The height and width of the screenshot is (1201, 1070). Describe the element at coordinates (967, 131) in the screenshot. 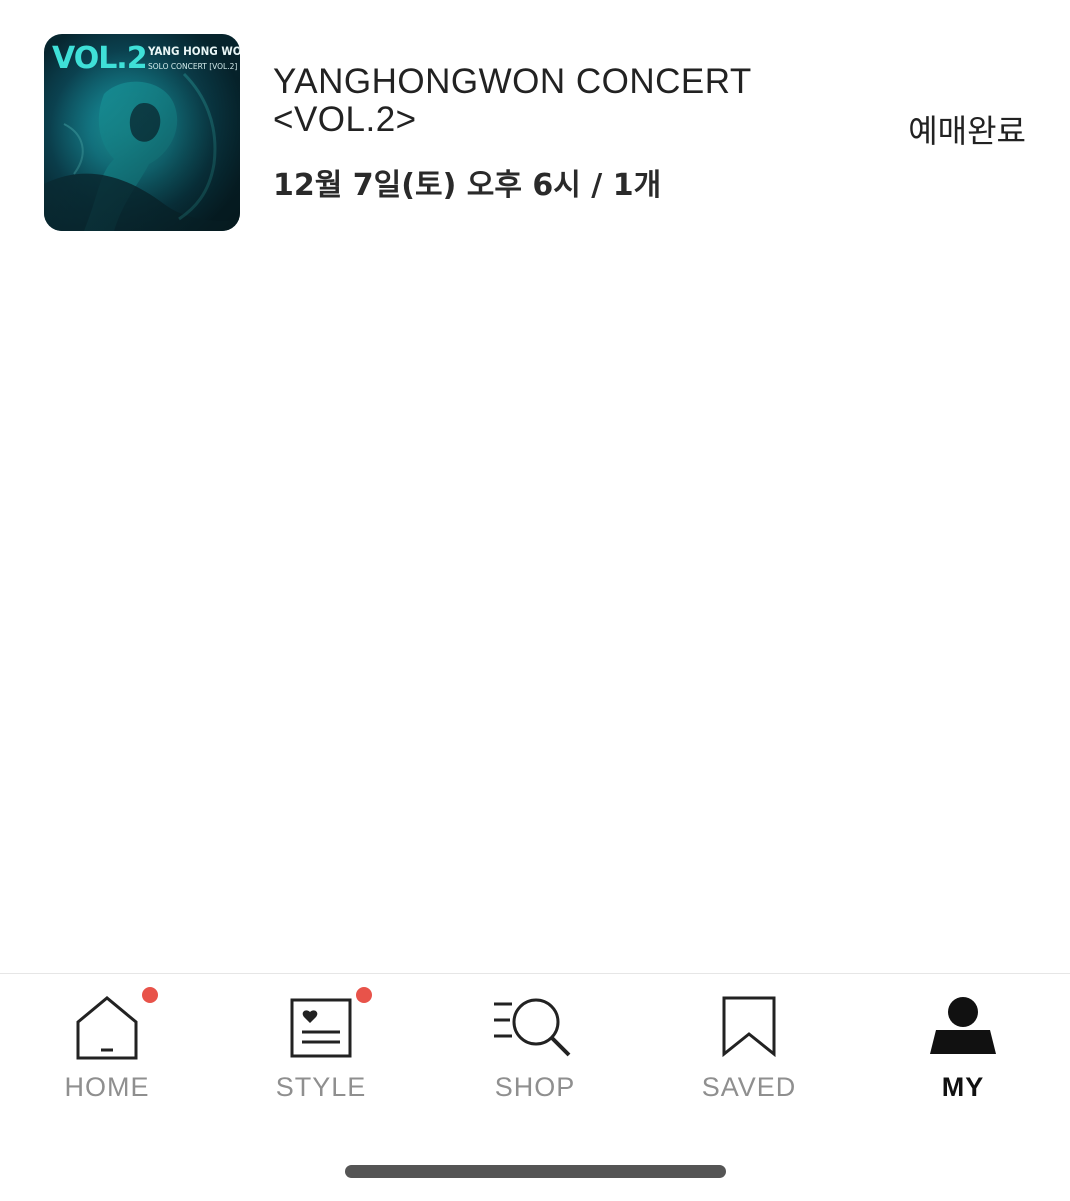

I see `order-status: 예매완료` at that location.